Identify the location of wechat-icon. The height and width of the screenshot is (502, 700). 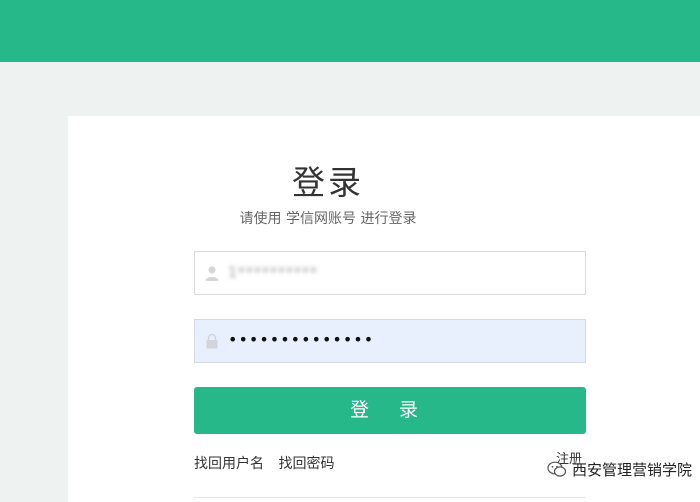
(557, 469).